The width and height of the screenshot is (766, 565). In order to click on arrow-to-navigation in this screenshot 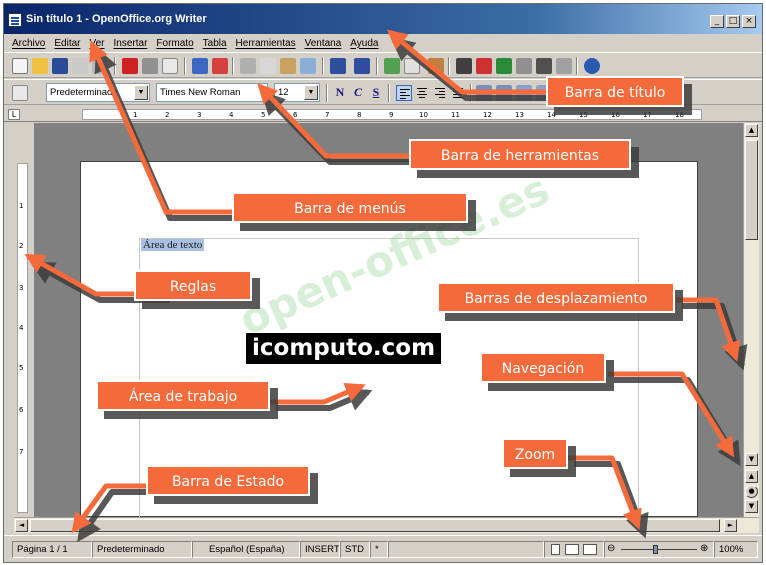, I will do `click(671, 414)`.